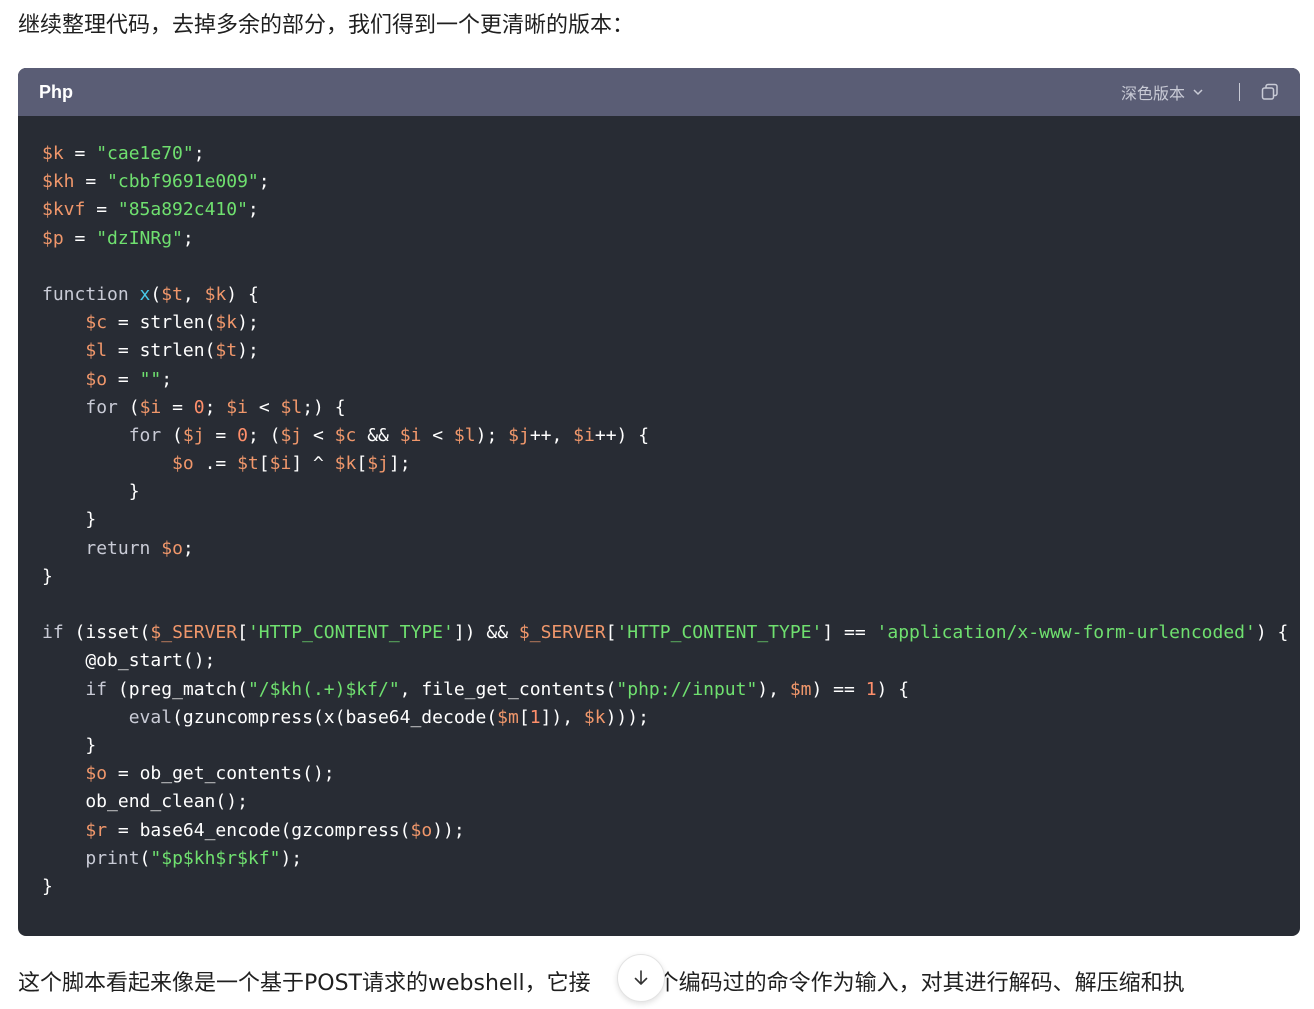 This screenshot has height=1009, width=1314. What do you see at coordinates (659, 92) in the screenshot?
I see `code-block-header: Php 深色版本` at bounding box center [659, 92].